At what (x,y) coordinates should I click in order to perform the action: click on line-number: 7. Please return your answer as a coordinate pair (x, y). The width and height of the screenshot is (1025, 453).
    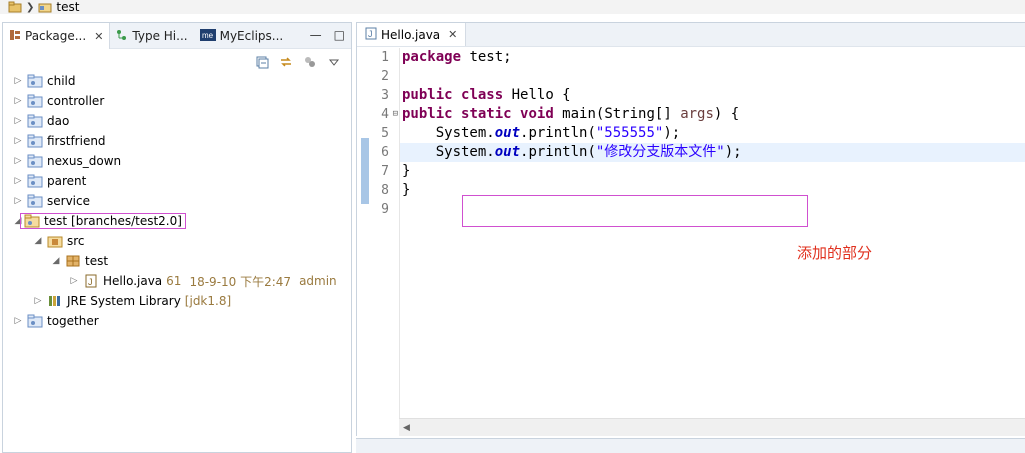
    Looking at the image, I should click on (385, 171).